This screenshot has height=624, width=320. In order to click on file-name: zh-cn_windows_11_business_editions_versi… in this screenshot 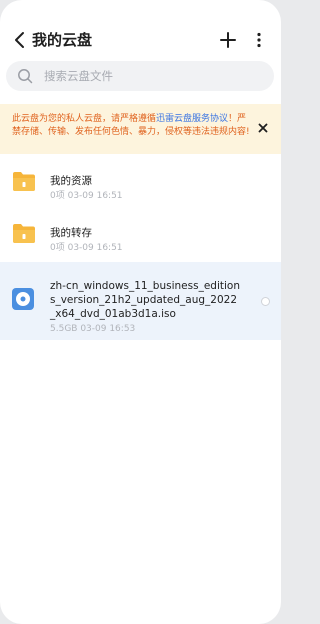, I will do `click(145, 300)`.